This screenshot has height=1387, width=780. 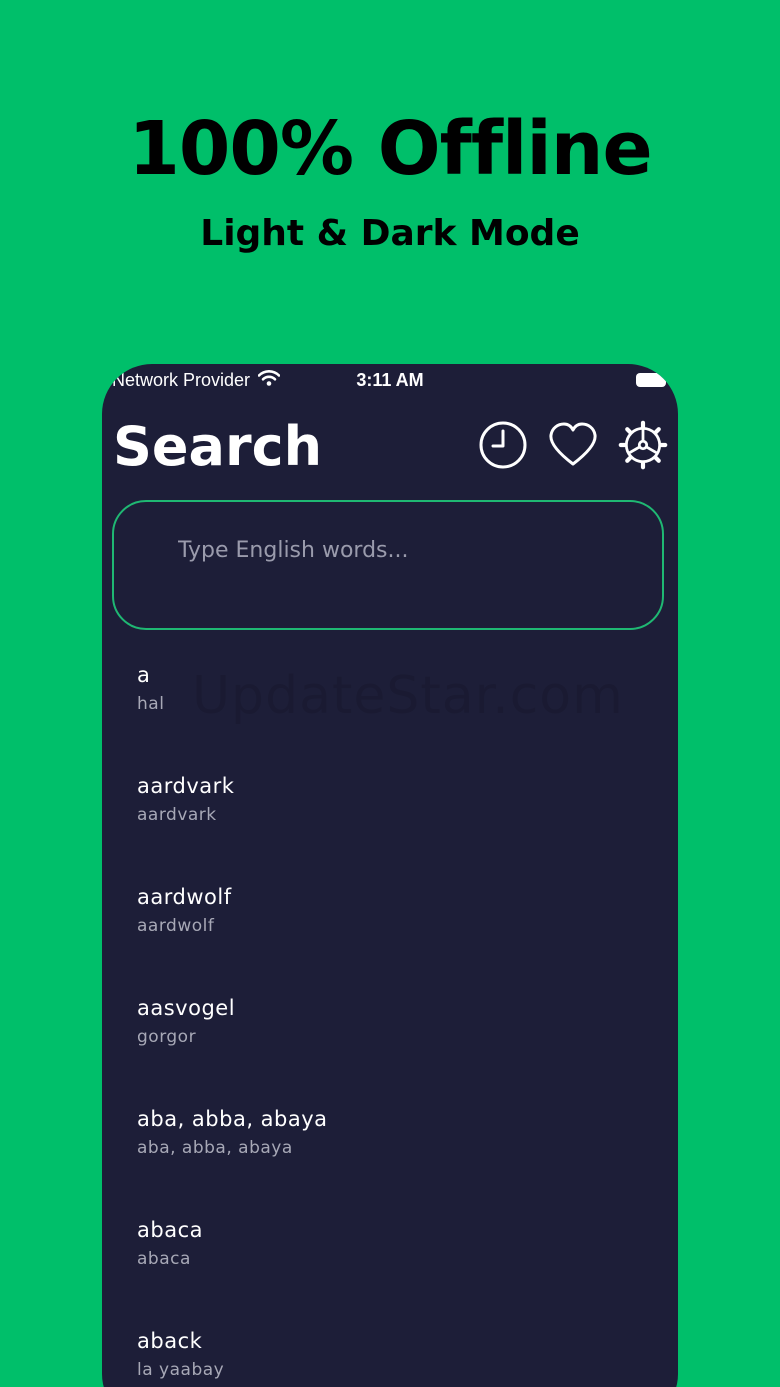 What do you see at coordinates (412, 550) in the screenshot?
I see `search-input` at bounding box center [412, 550].